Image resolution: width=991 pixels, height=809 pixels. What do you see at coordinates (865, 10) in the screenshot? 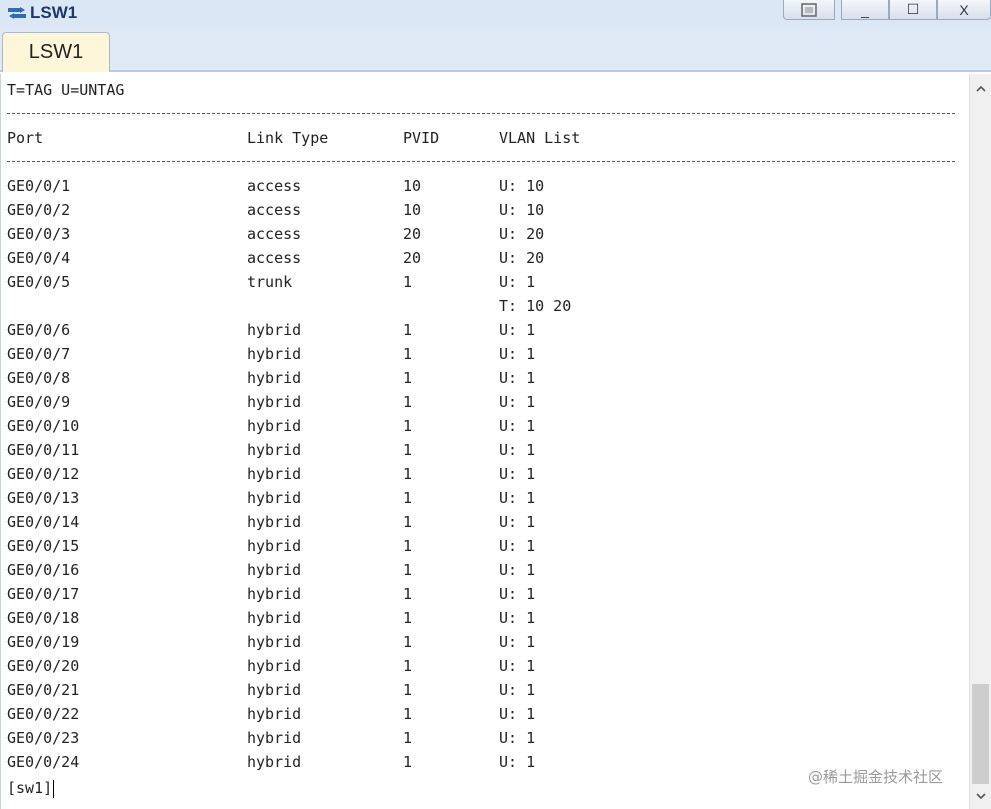
I see `minimize-button: _` at bounding box center [865, 10].